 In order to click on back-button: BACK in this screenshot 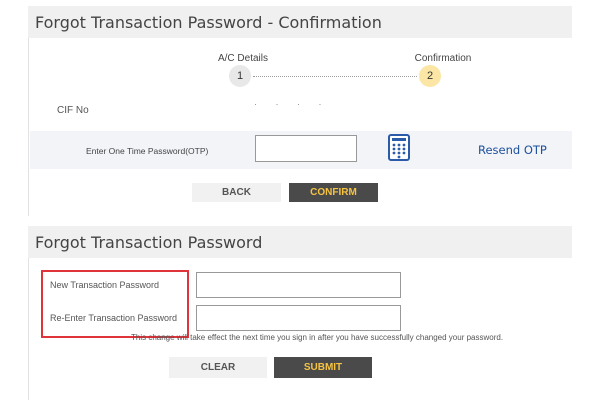, I will do `click(236, 192)`.